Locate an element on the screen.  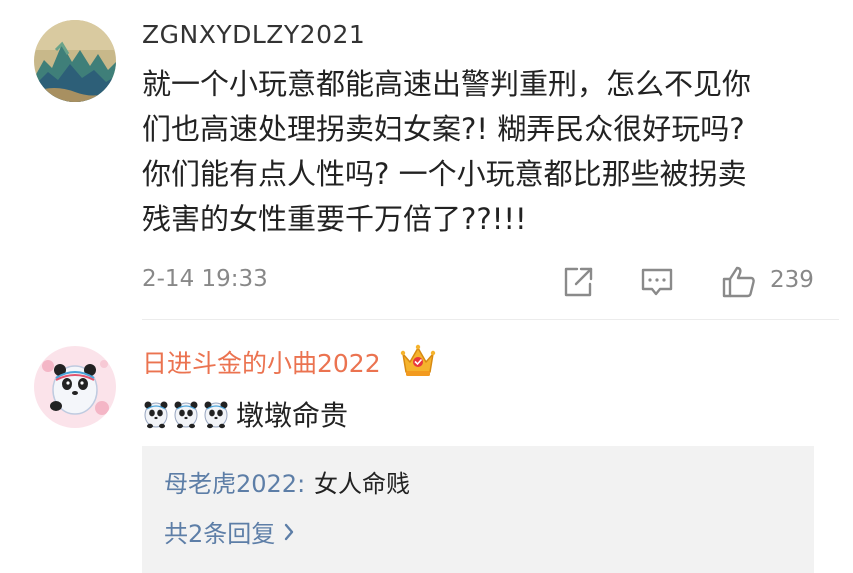
like-icon is located at coordinates (738, 282).